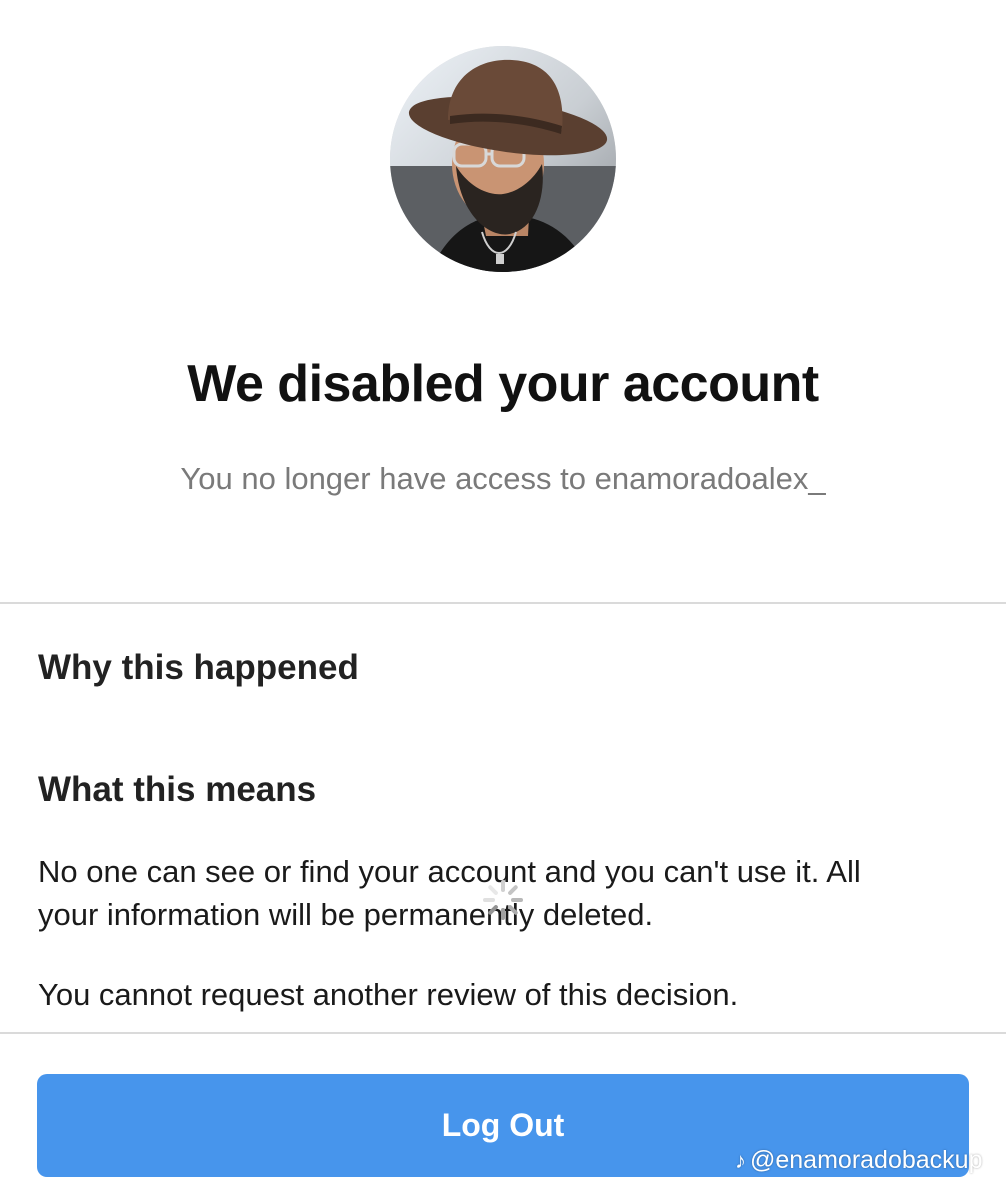 The width and height of the screenshot is (1006, 1200). I want to click on watermark: ♪ @enamoradobackup, so click(858, 1160).